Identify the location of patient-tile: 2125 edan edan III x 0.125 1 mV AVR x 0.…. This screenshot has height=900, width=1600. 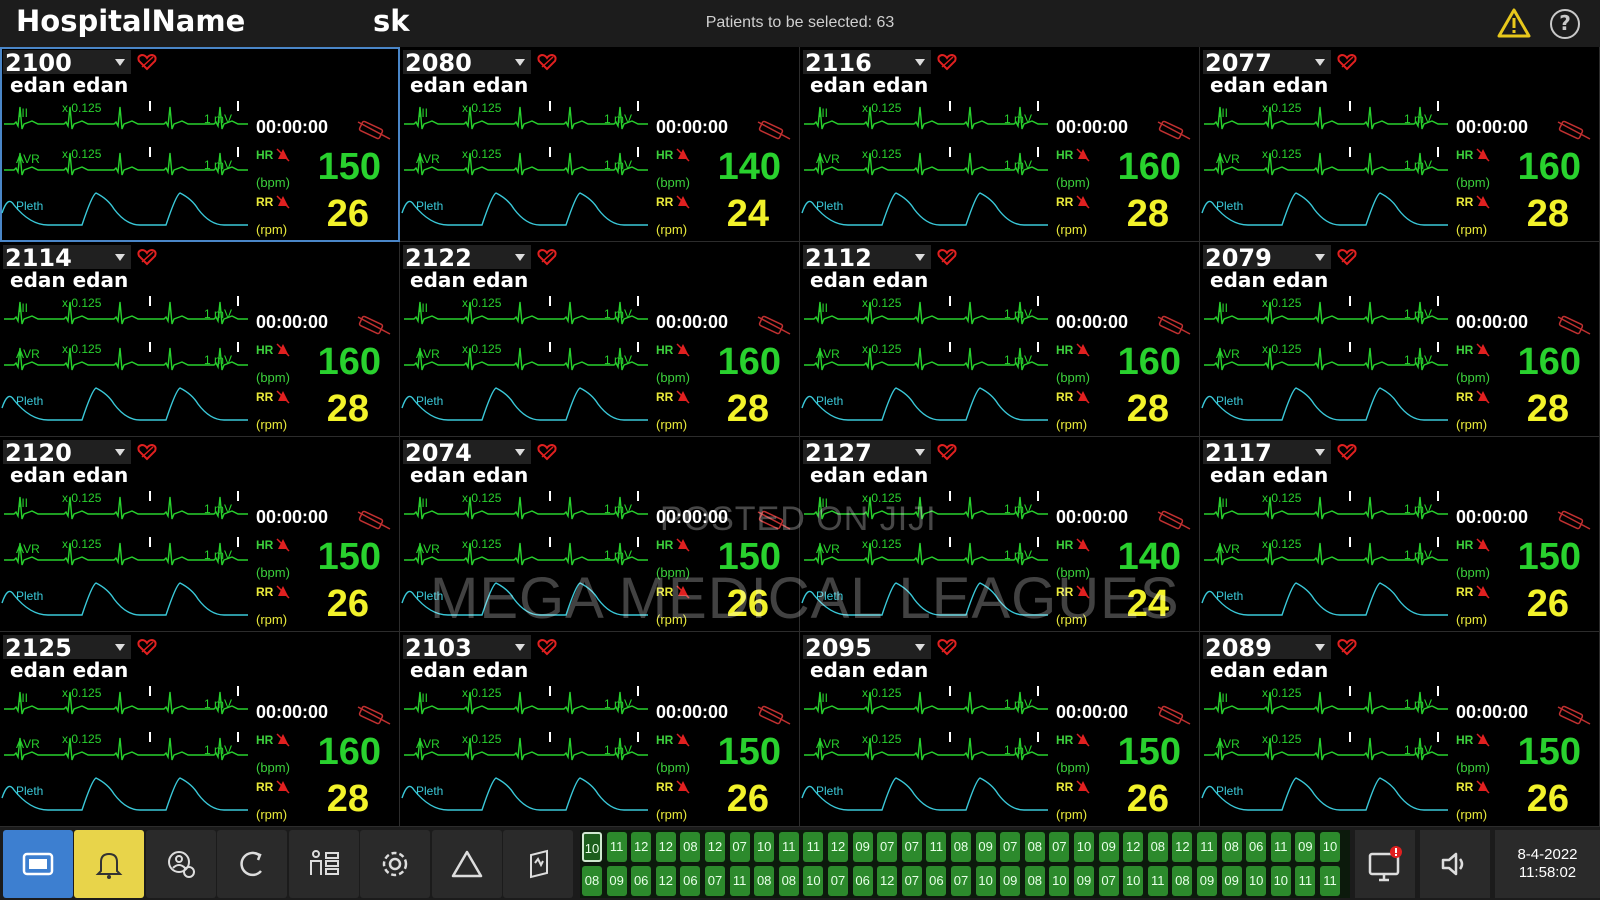
(200, 729).